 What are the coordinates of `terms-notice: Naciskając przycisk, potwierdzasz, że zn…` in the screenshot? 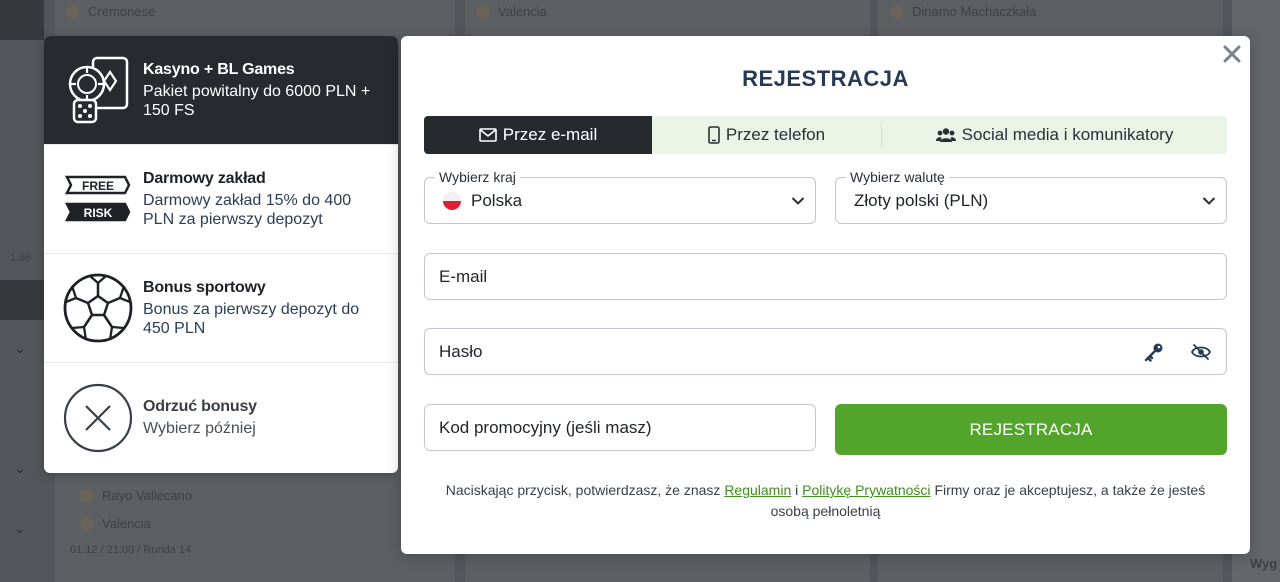 It's located at (825, 501).